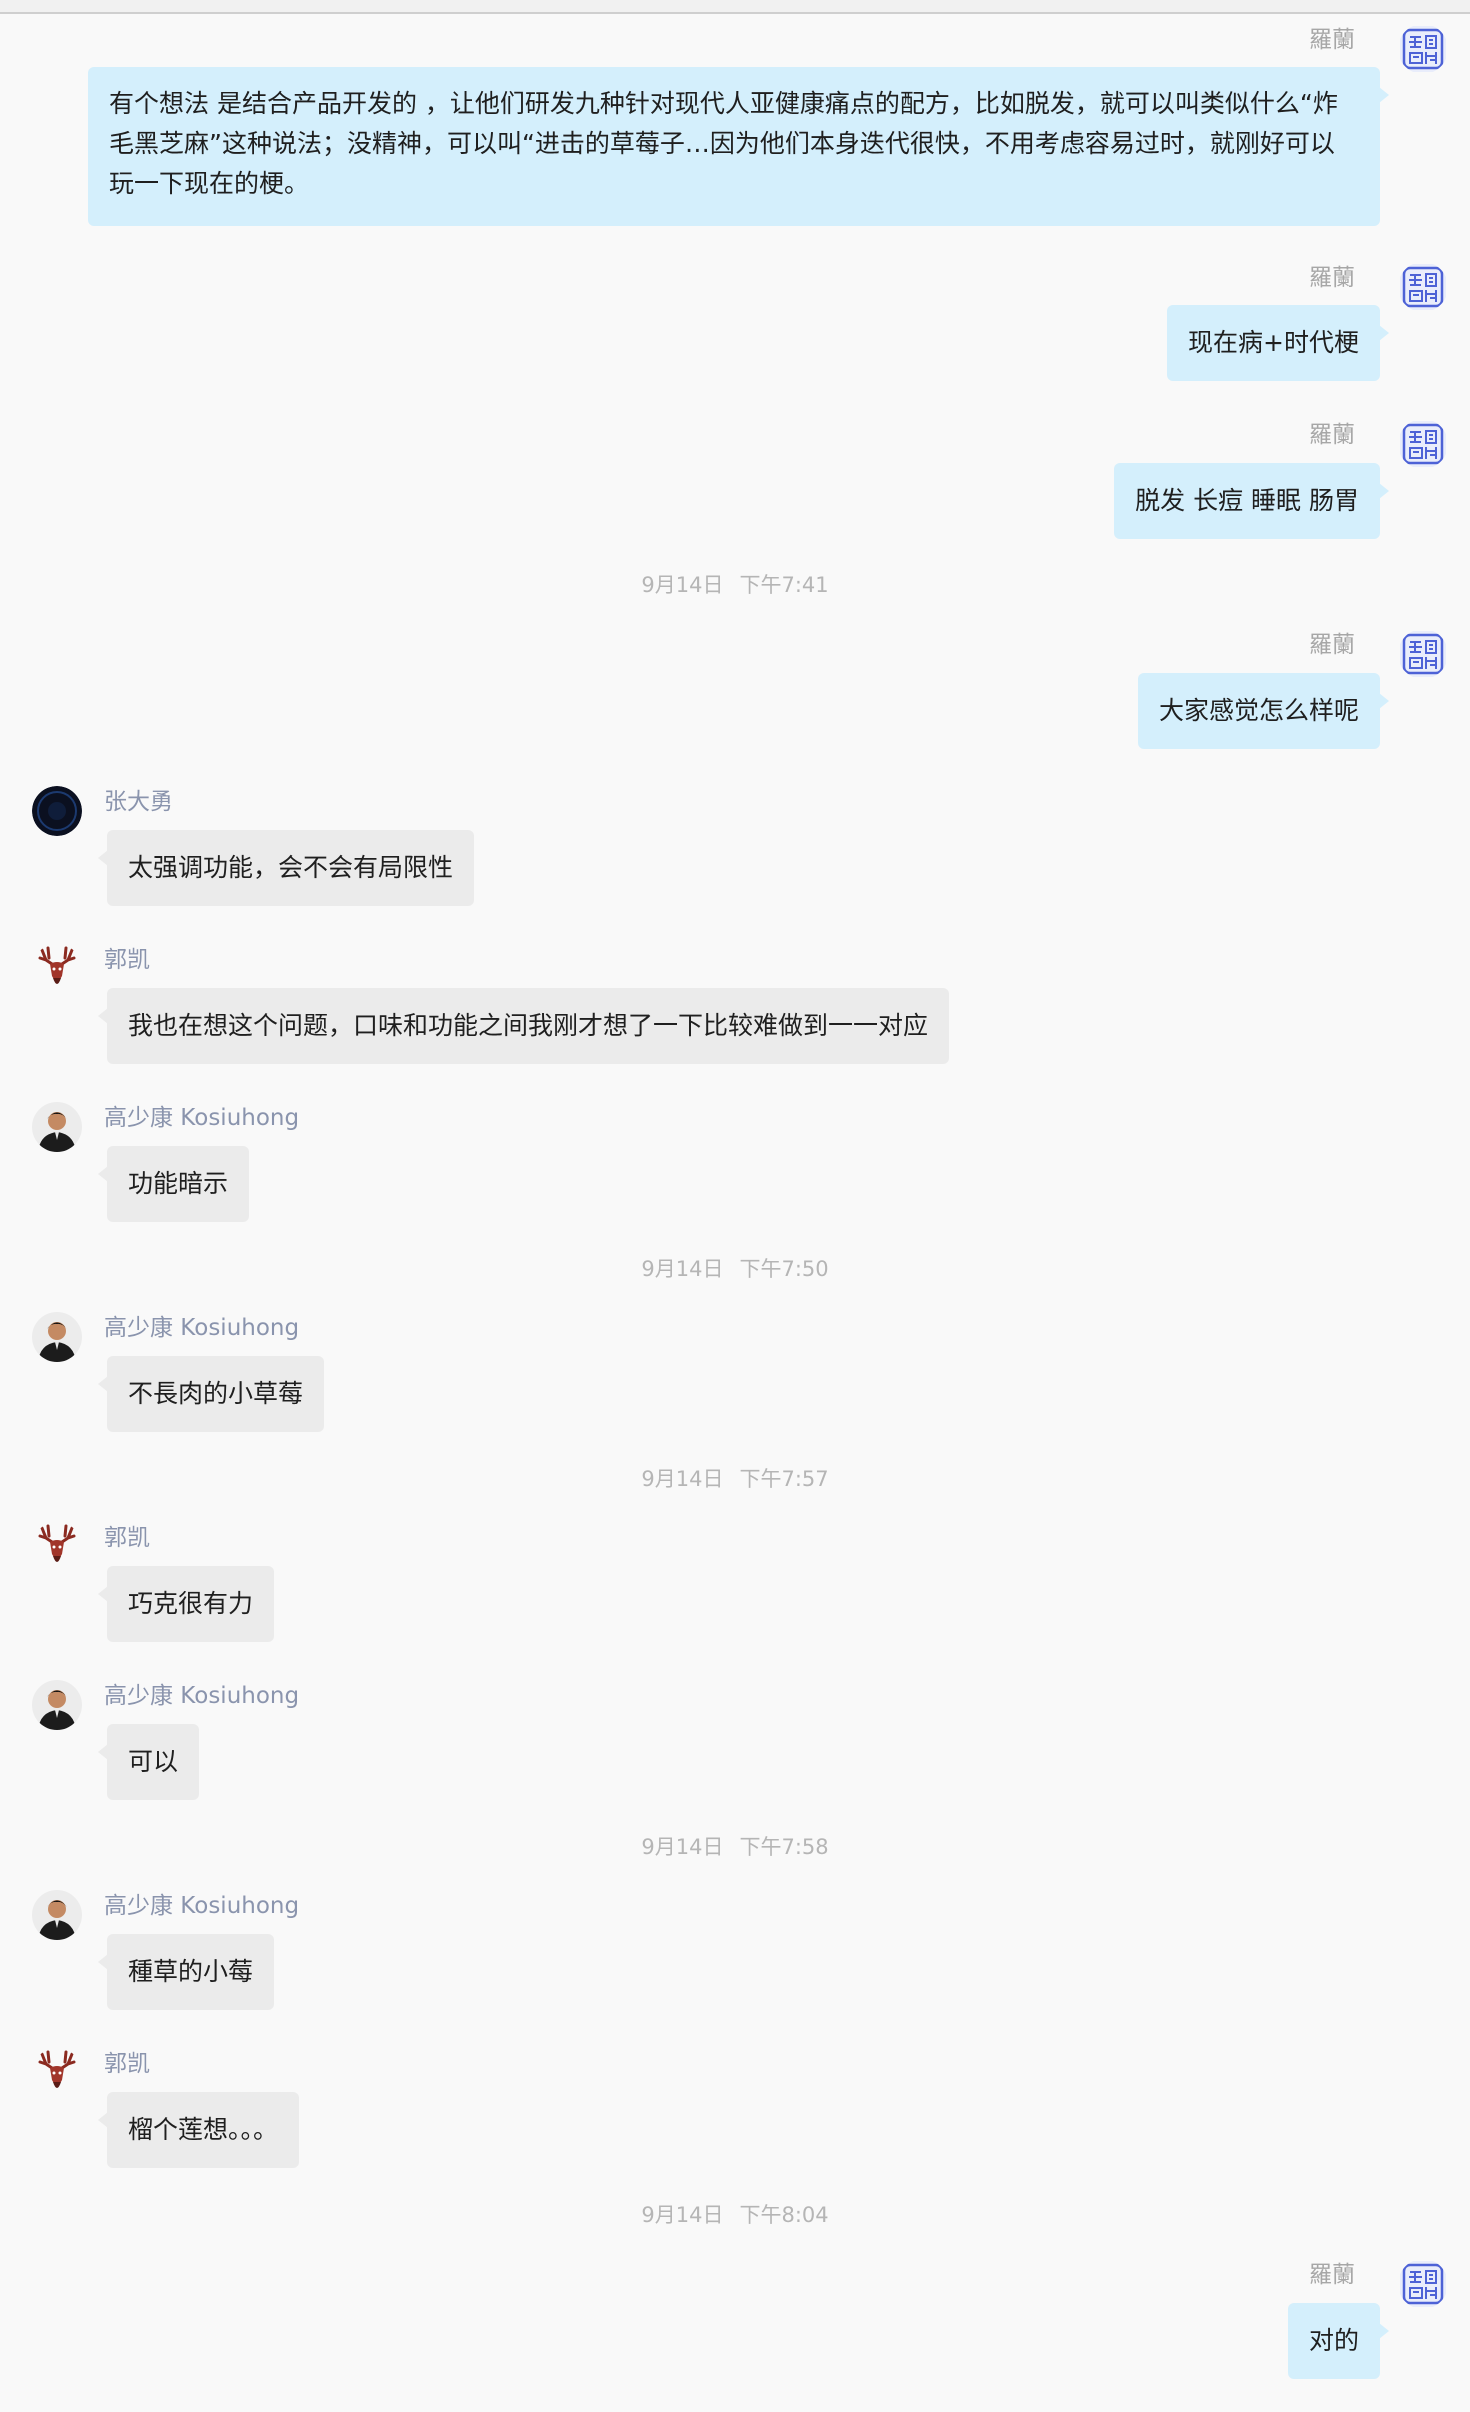 The height and width of the screenshot is (2412, 1470). I want to click on message-bubble: 对的, so click(1338, 2341).